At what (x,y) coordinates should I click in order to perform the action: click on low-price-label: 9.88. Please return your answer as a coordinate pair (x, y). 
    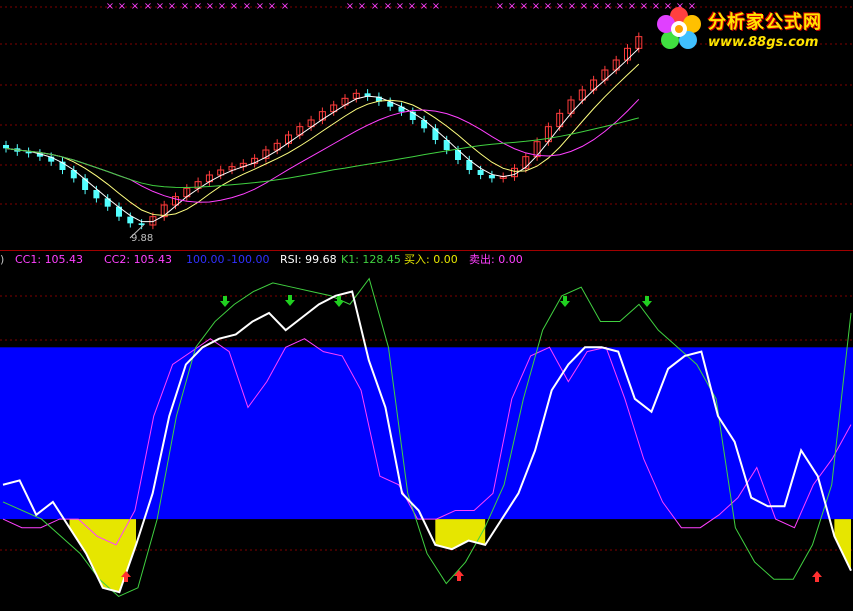
    Looking at the image, I should click on (142, 238).